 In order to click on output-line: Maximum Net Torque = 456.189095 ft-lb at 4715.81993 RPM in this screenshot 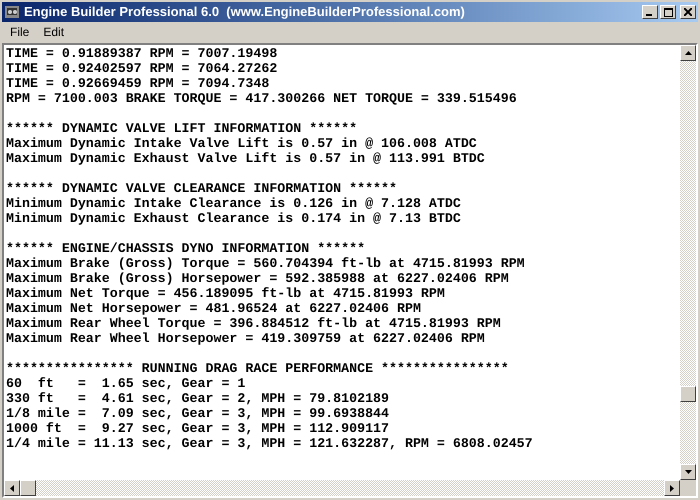, I will do `click(225, 293)`.